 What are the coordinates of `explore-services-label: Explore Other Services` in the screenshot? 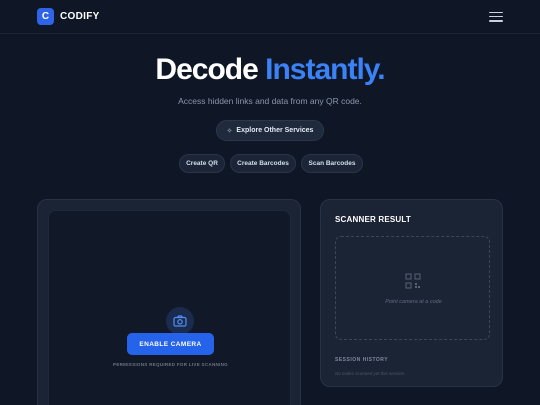 It's located at (275, 130).